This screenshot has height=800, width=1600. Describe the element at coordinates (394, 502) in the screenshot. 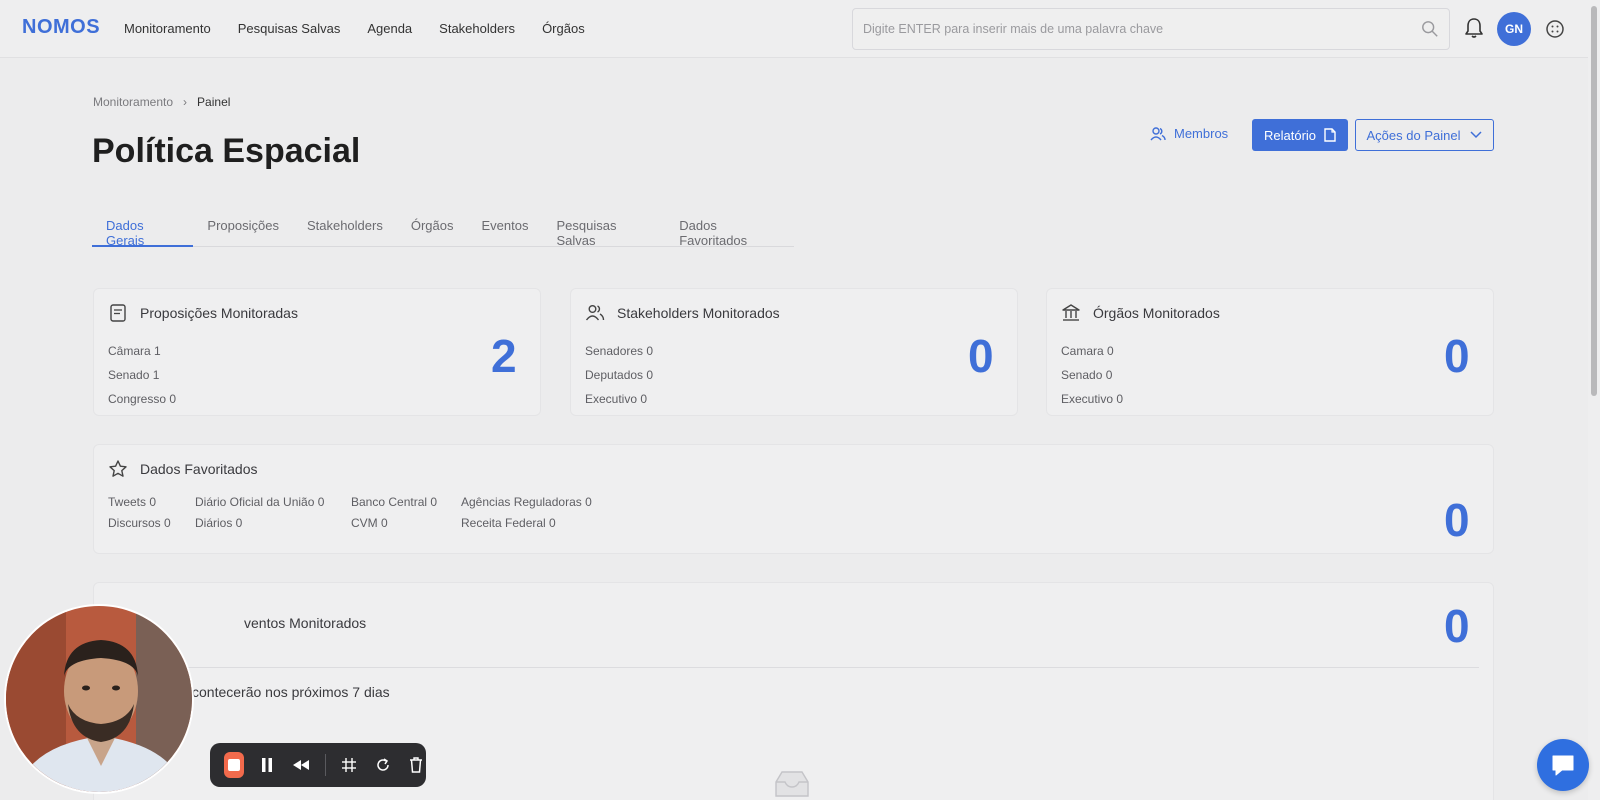

I see `stat-item: Banco Central 0` at that location.